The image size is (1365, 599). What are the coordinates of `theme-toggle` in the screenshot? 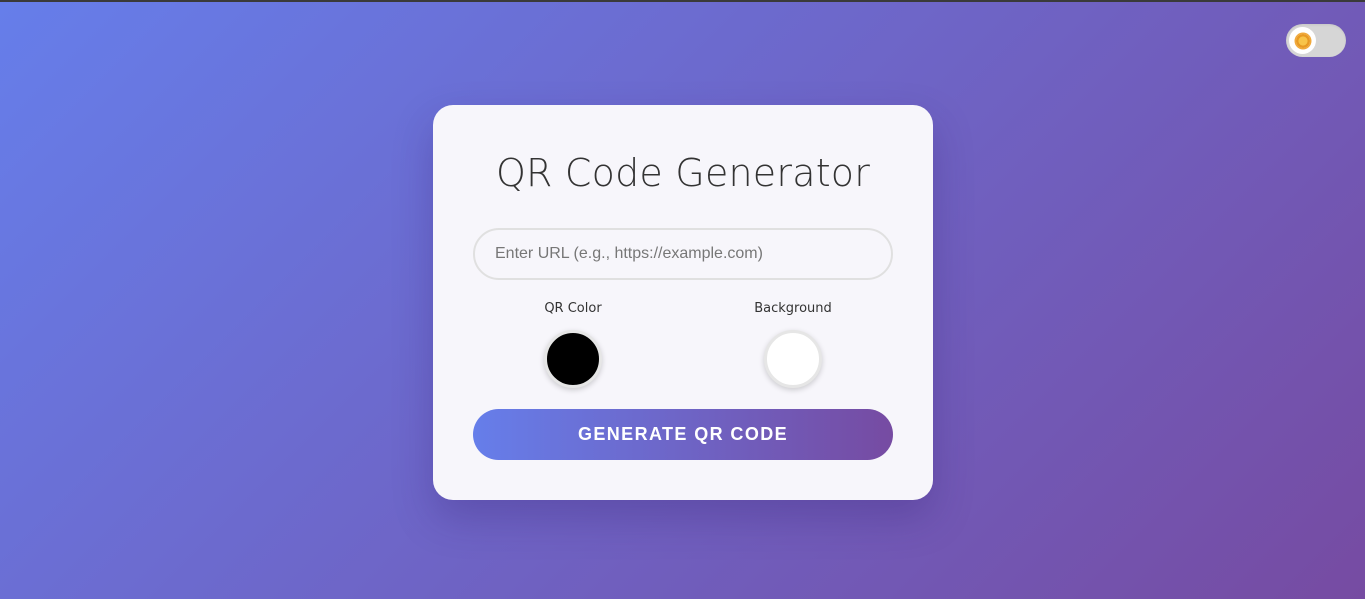 It's located at (1316, 40).